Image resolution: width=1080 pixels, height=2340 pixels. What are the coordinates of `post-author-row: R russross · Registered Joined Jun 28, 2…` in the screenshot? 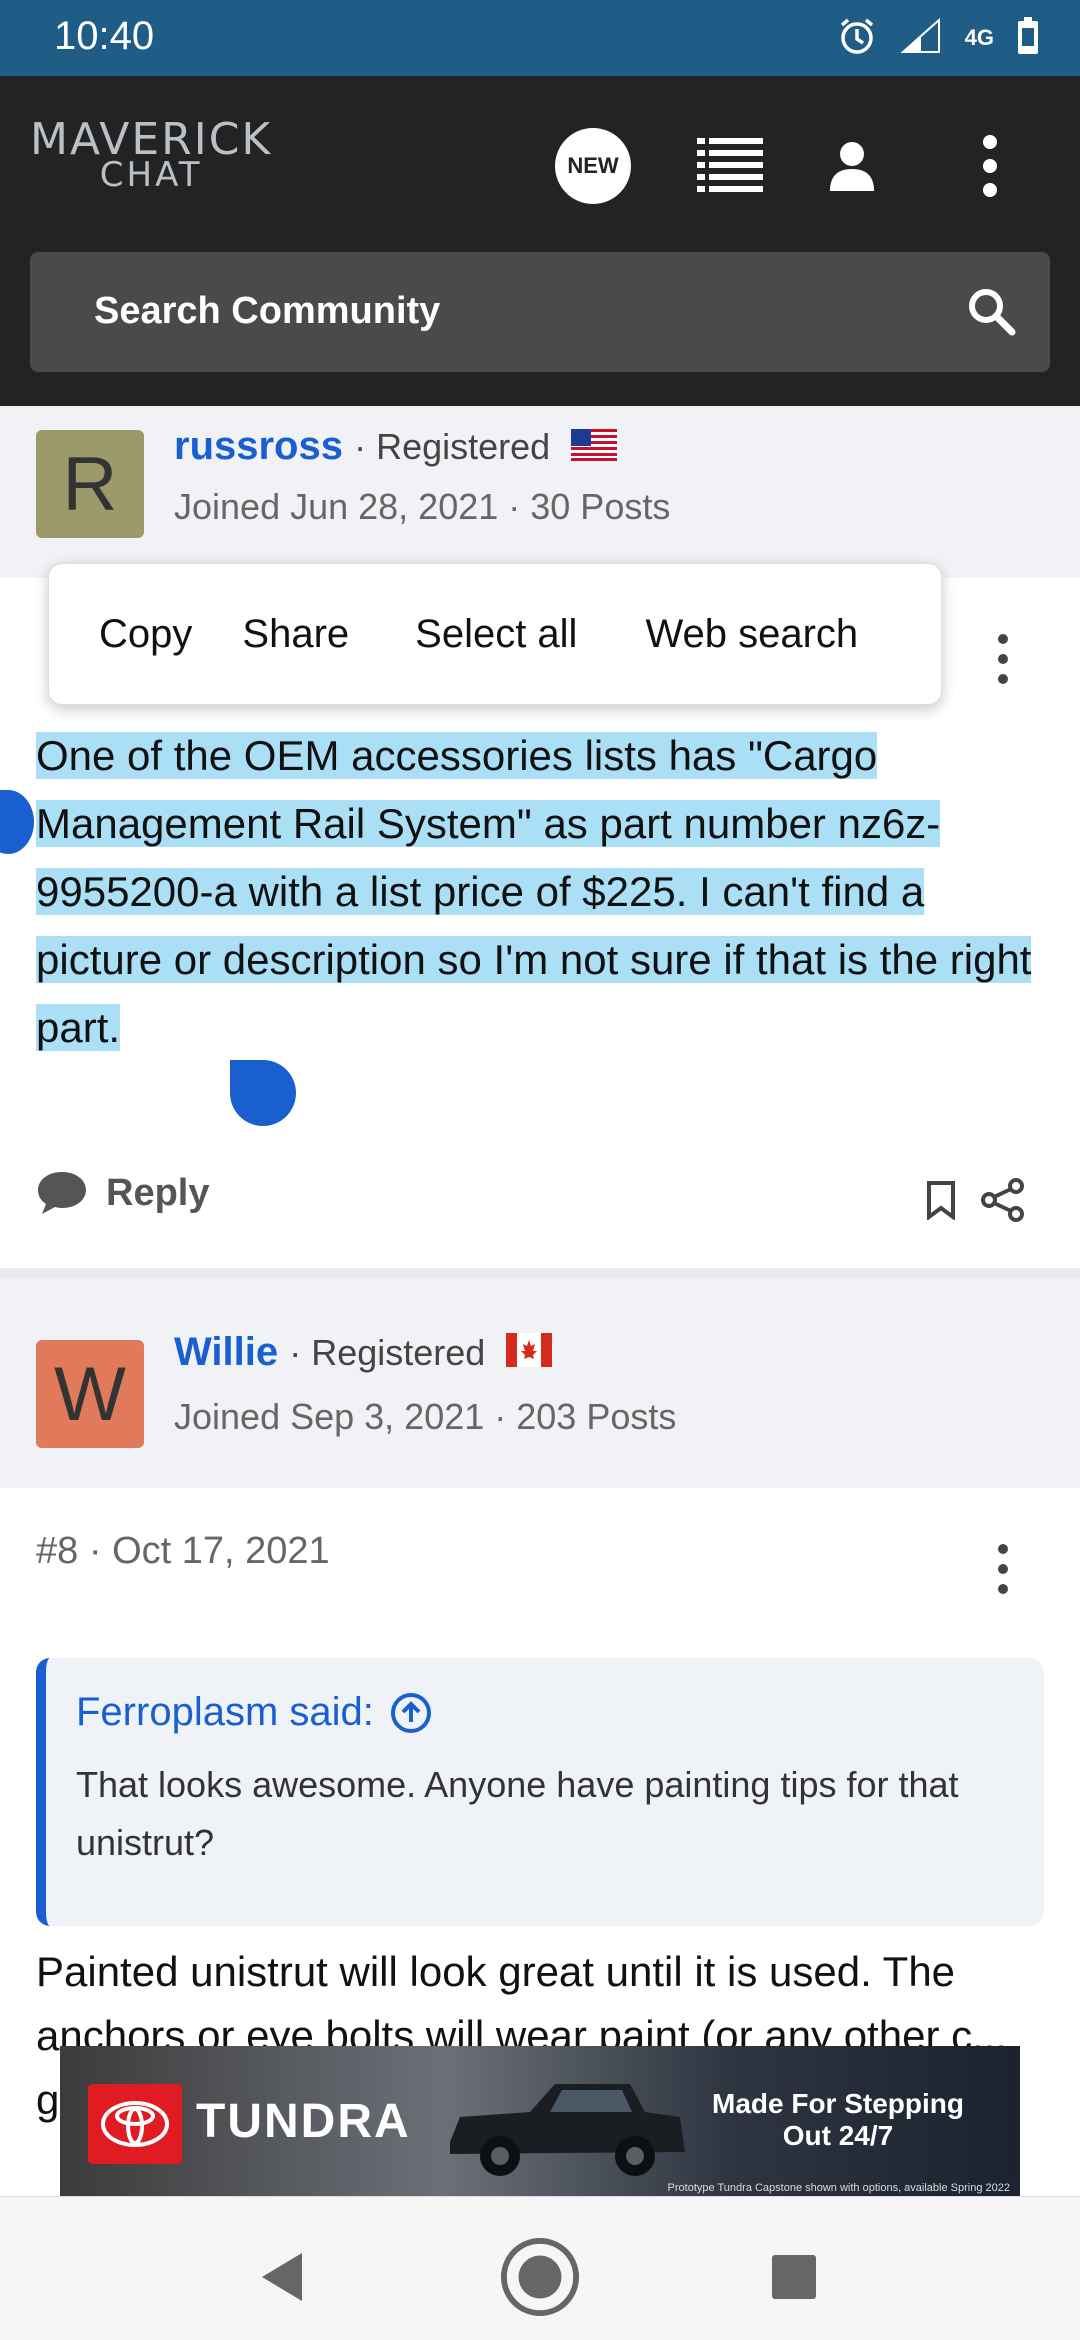 It's located at (540, 492).